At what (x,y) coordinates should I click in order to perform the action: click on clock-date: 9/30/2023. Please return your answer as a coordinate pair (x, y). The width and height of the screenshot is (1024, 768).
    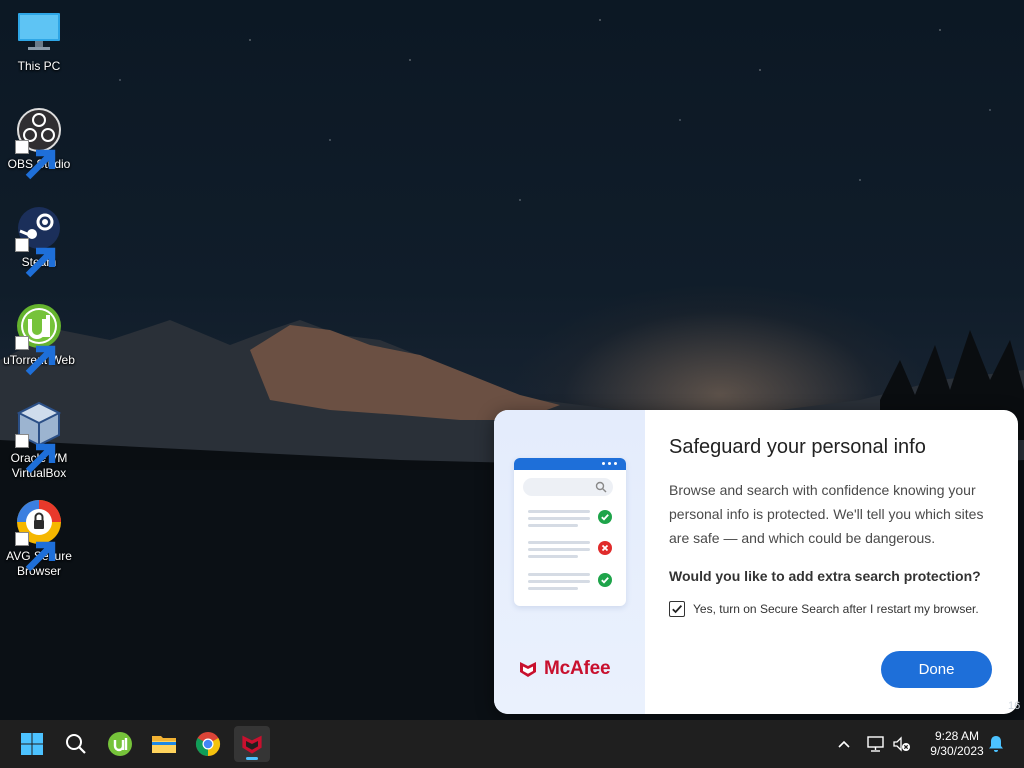
    Looking at the image, I should click on (957, 751).